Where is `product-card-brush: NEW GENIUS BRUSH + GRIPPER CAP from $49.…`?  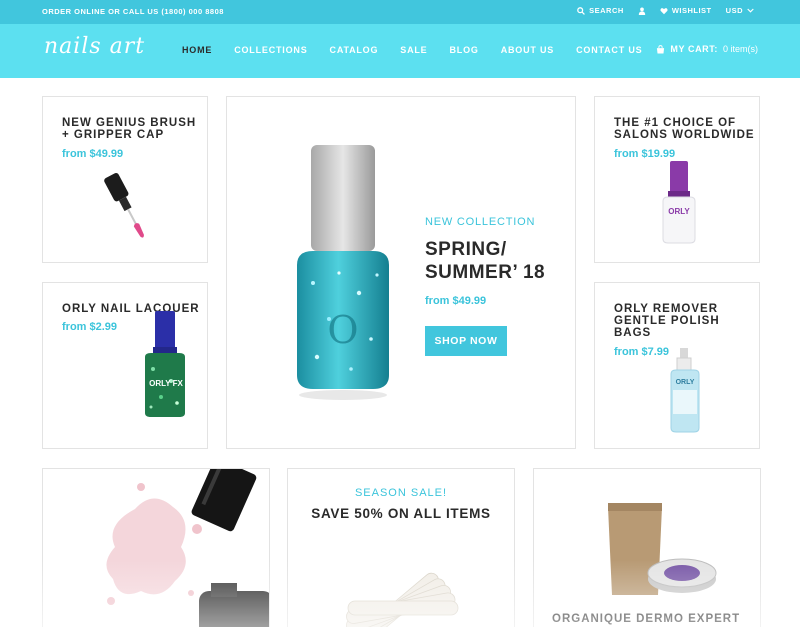
product-card-brush: NEW GENIUS BRUSH + GRIPPER CAP from $49.… is located at coordinates (125, 179).